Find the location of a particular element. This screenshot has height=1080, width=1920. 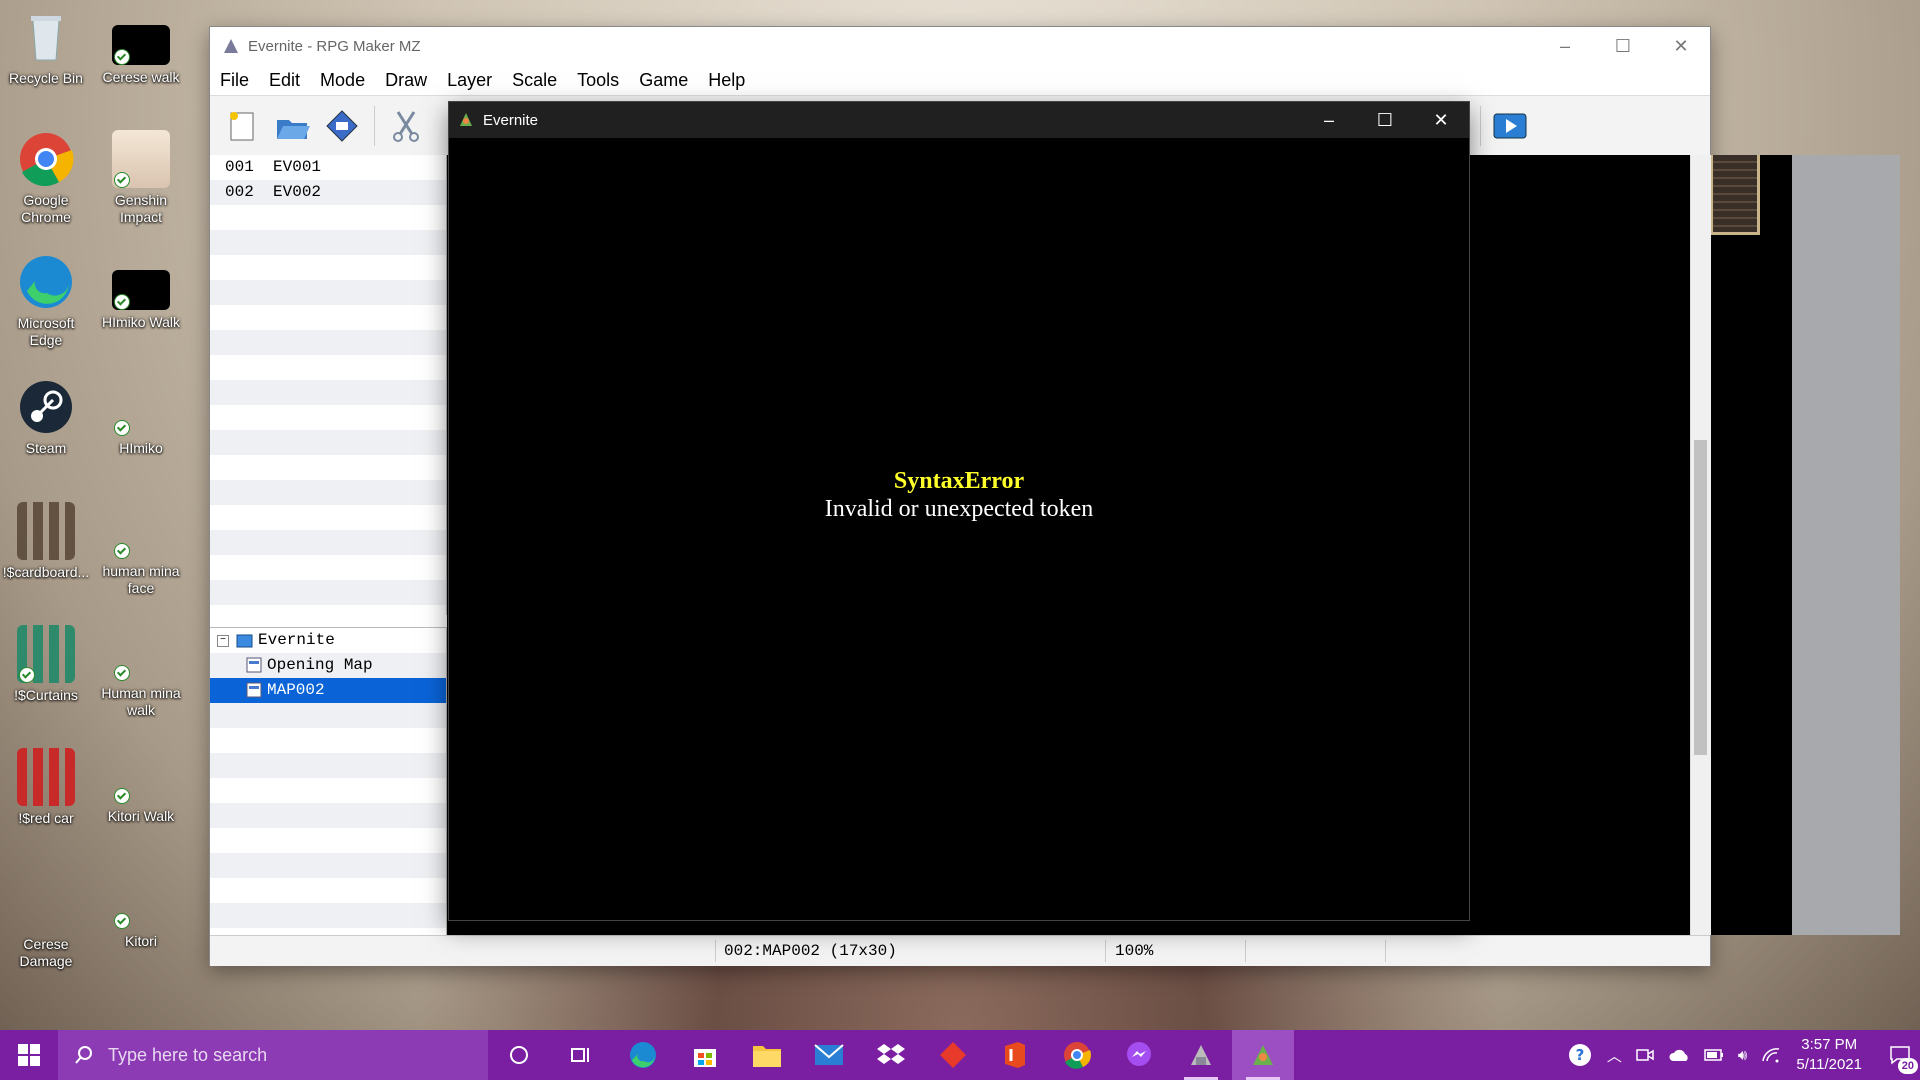

taskbar-file-explorer is located at coordinates (767, 1055).